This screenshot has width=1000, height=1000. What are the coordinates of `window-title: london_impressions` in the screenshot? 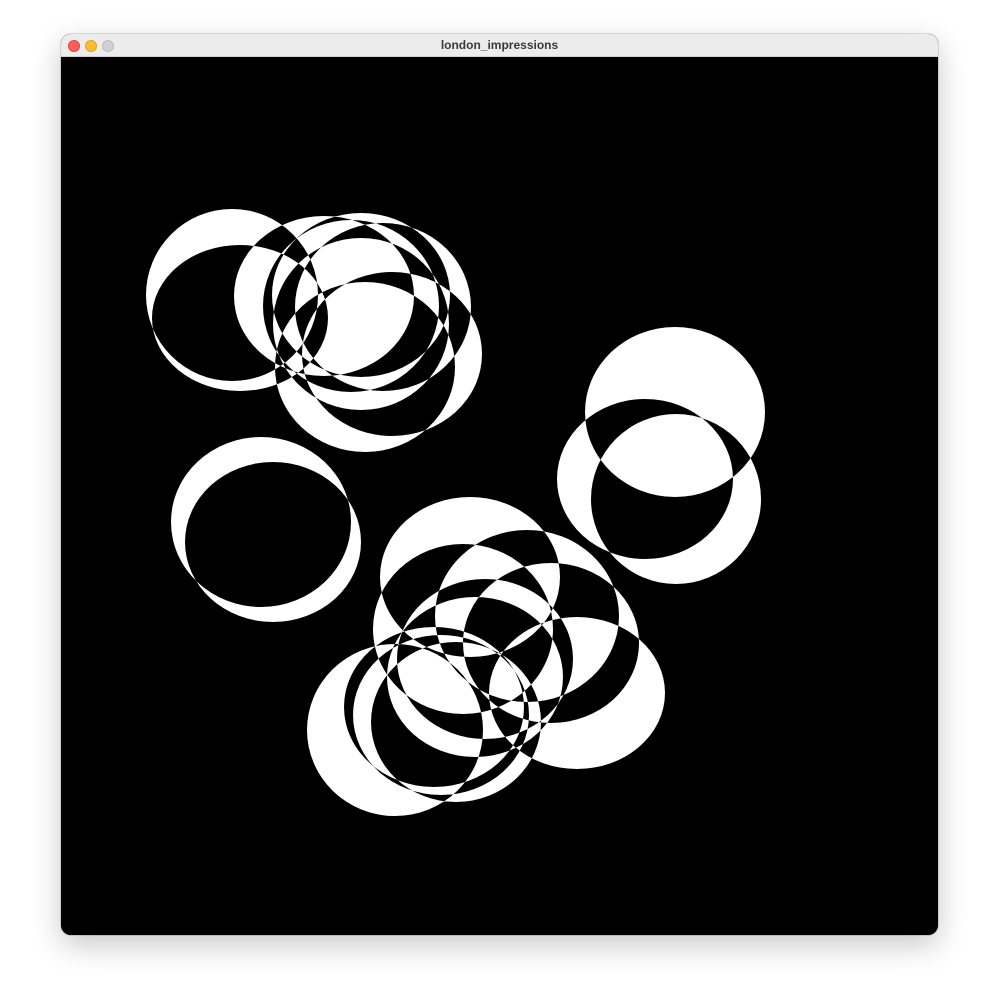 It's located at (499, 45).